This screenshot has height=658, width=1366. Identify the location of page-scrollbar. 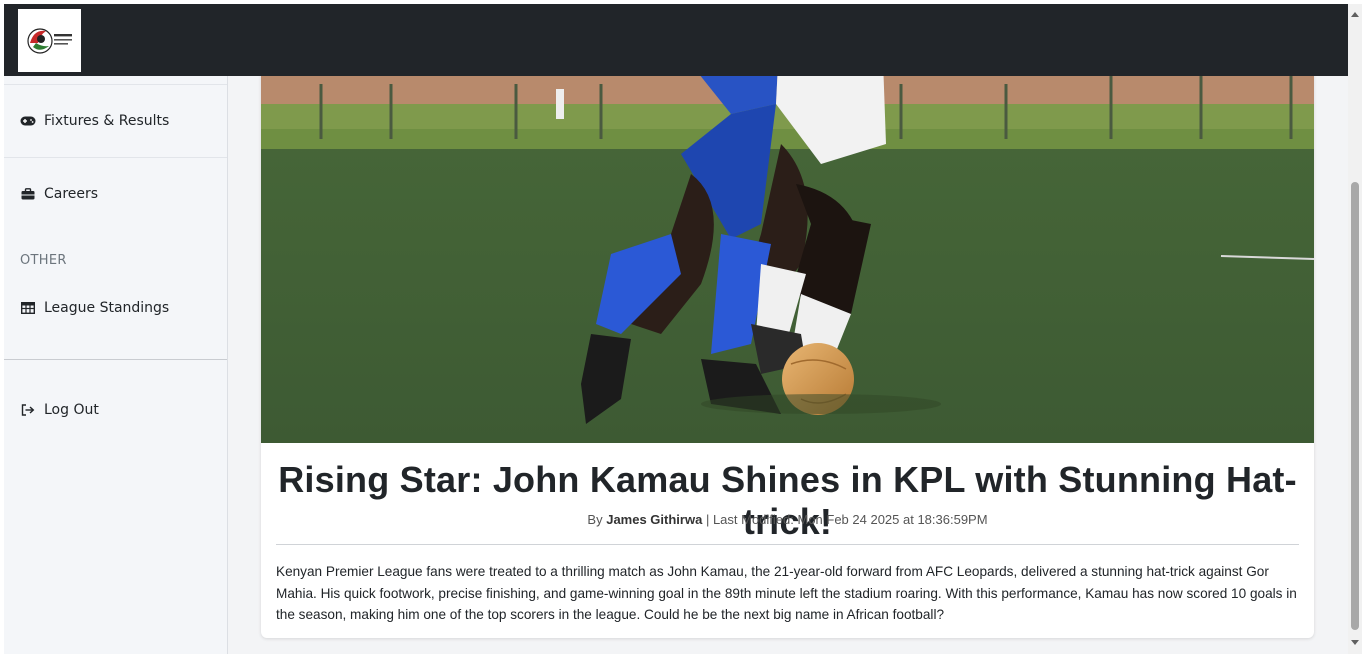
(1355, 329).